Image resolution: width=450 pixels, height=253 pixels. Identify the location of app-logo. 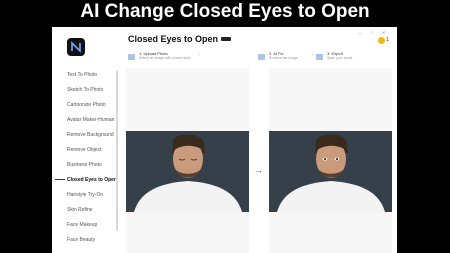
(76, 47).